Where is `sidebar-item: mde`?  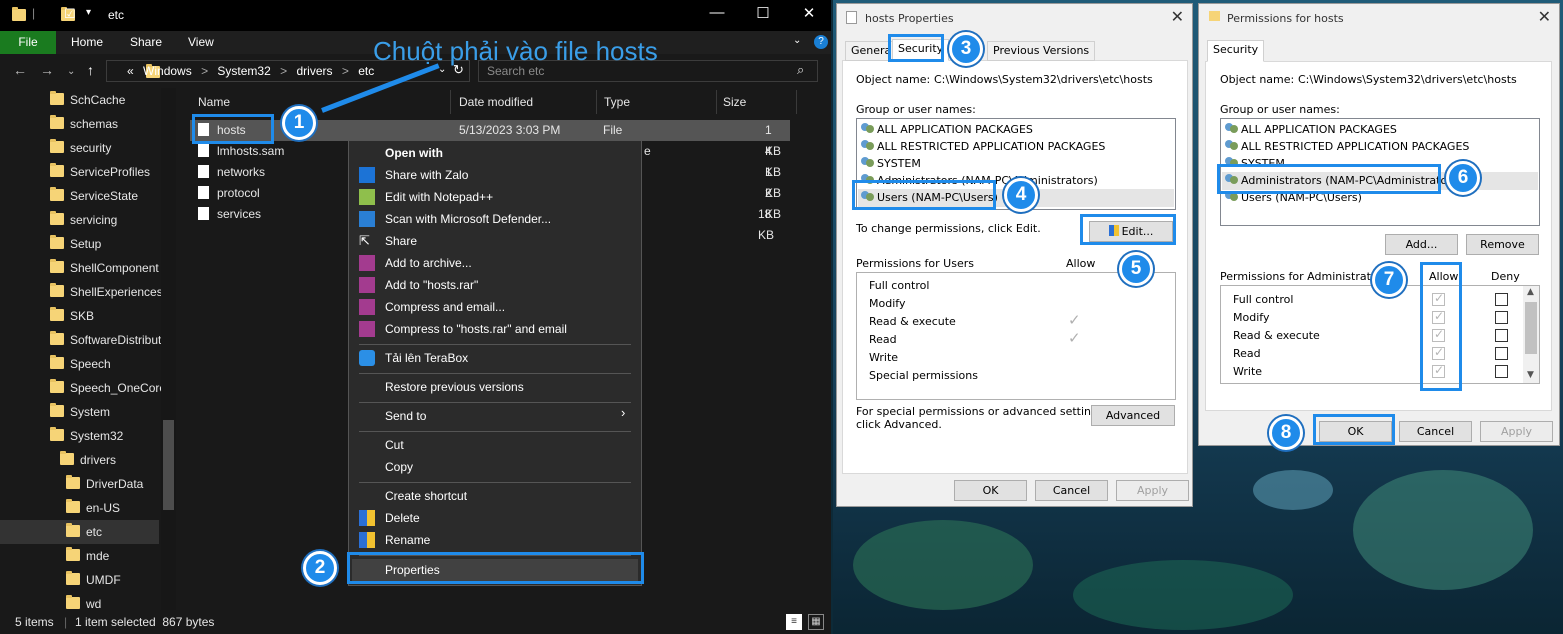
sidebar-item: mde is located at coordinates (87, 556).